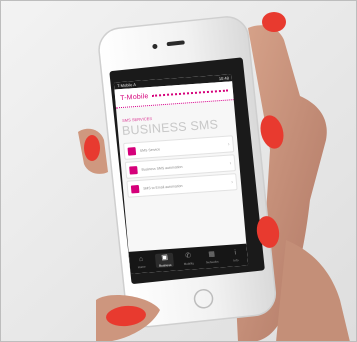 This screenshot has width=357, height=342. What do you see at coordinates (190, 93) in the screenshot?
I see `brand-dots` at bounding box center [190, 93].